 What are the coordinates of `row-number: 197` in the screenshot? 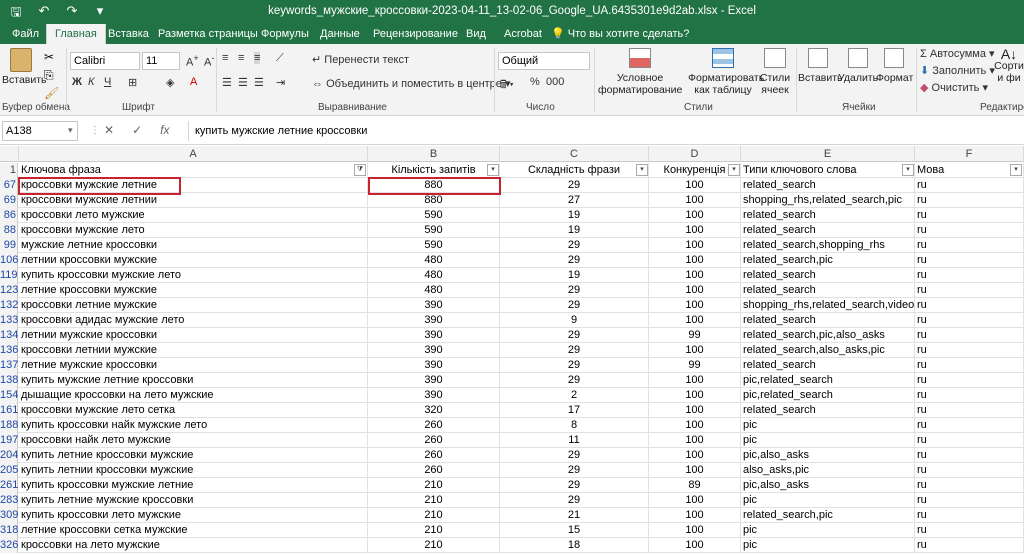 It's located at (9, 440).